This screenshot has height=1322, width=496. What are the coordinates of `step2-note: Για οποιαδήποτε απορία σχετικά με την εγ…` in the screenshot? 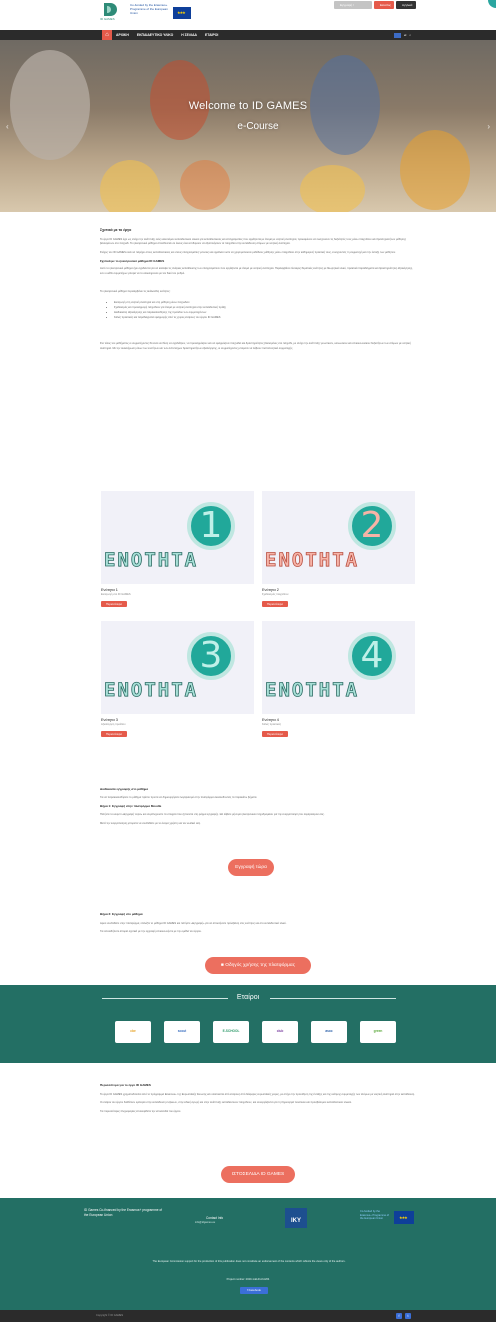 It's located at (151, 932).